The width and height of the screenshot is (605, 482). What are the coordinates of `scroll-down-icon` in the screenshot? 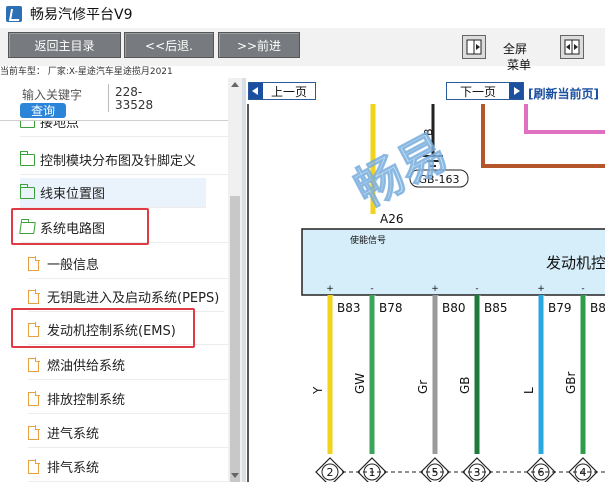 It's located at (235, 475).